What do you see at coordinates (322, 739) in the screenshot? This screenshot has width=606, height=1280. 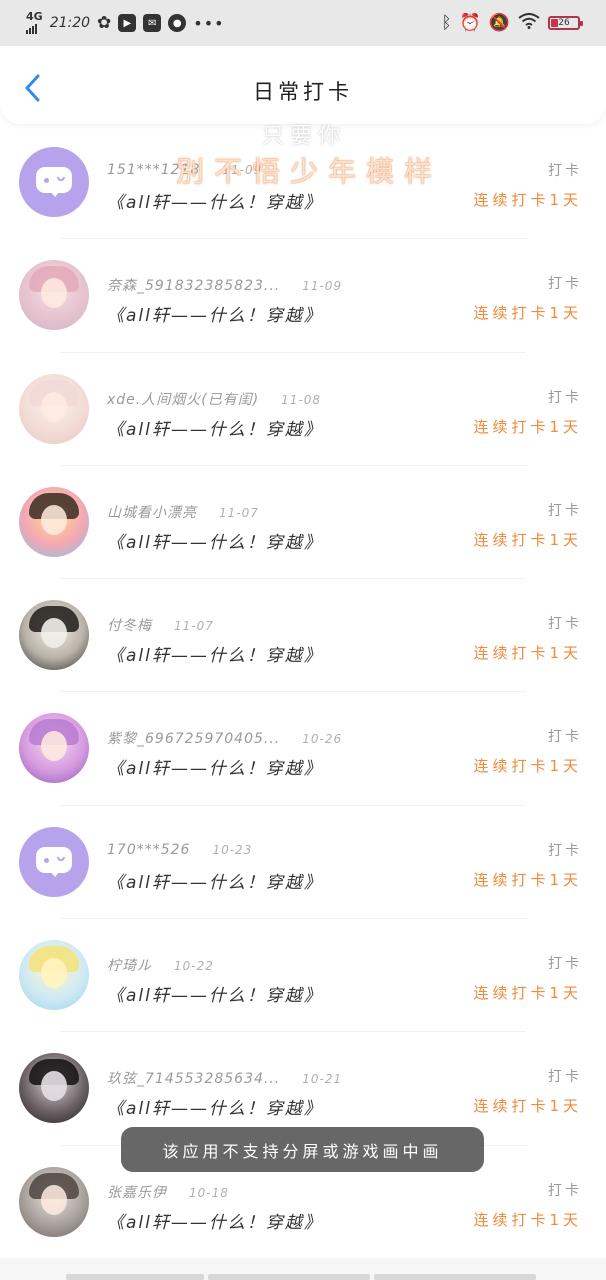 I see `checkin-date: 10-26` at bounding box center [322, 739].